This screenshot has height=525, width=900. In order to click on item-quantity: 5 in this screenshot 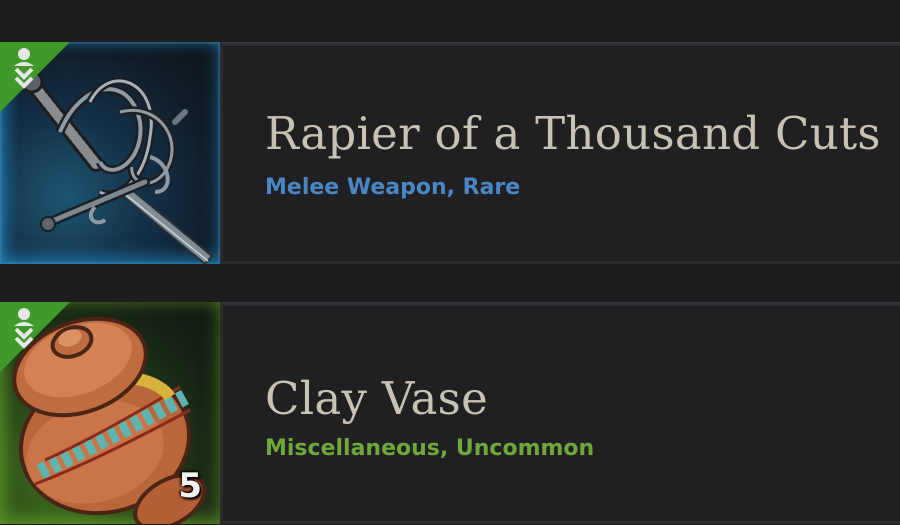, I will do `click(190, 486)`.